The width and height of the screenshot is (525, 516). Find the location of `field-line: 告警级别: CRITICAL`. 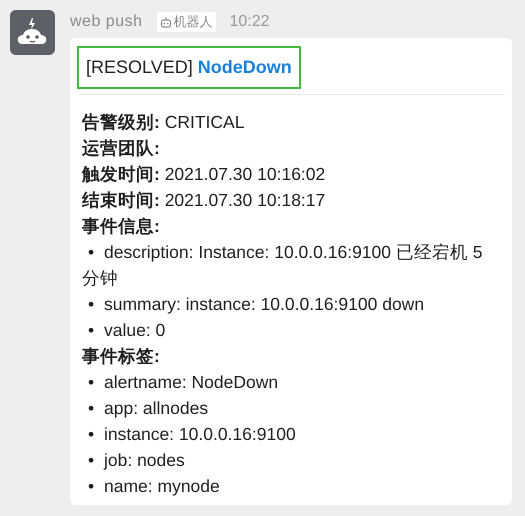

field-line: 告警级别: CRITICAL is located at coordinates (163, 122).